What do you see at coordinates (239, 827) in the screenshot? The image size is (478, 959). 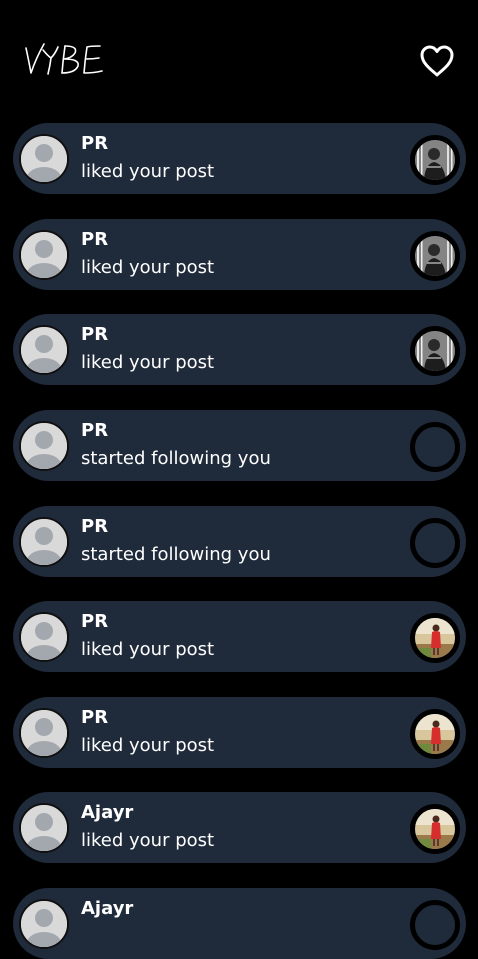 I see `notification-item: Ajayr liked your post` at bounding box center [239, 827].